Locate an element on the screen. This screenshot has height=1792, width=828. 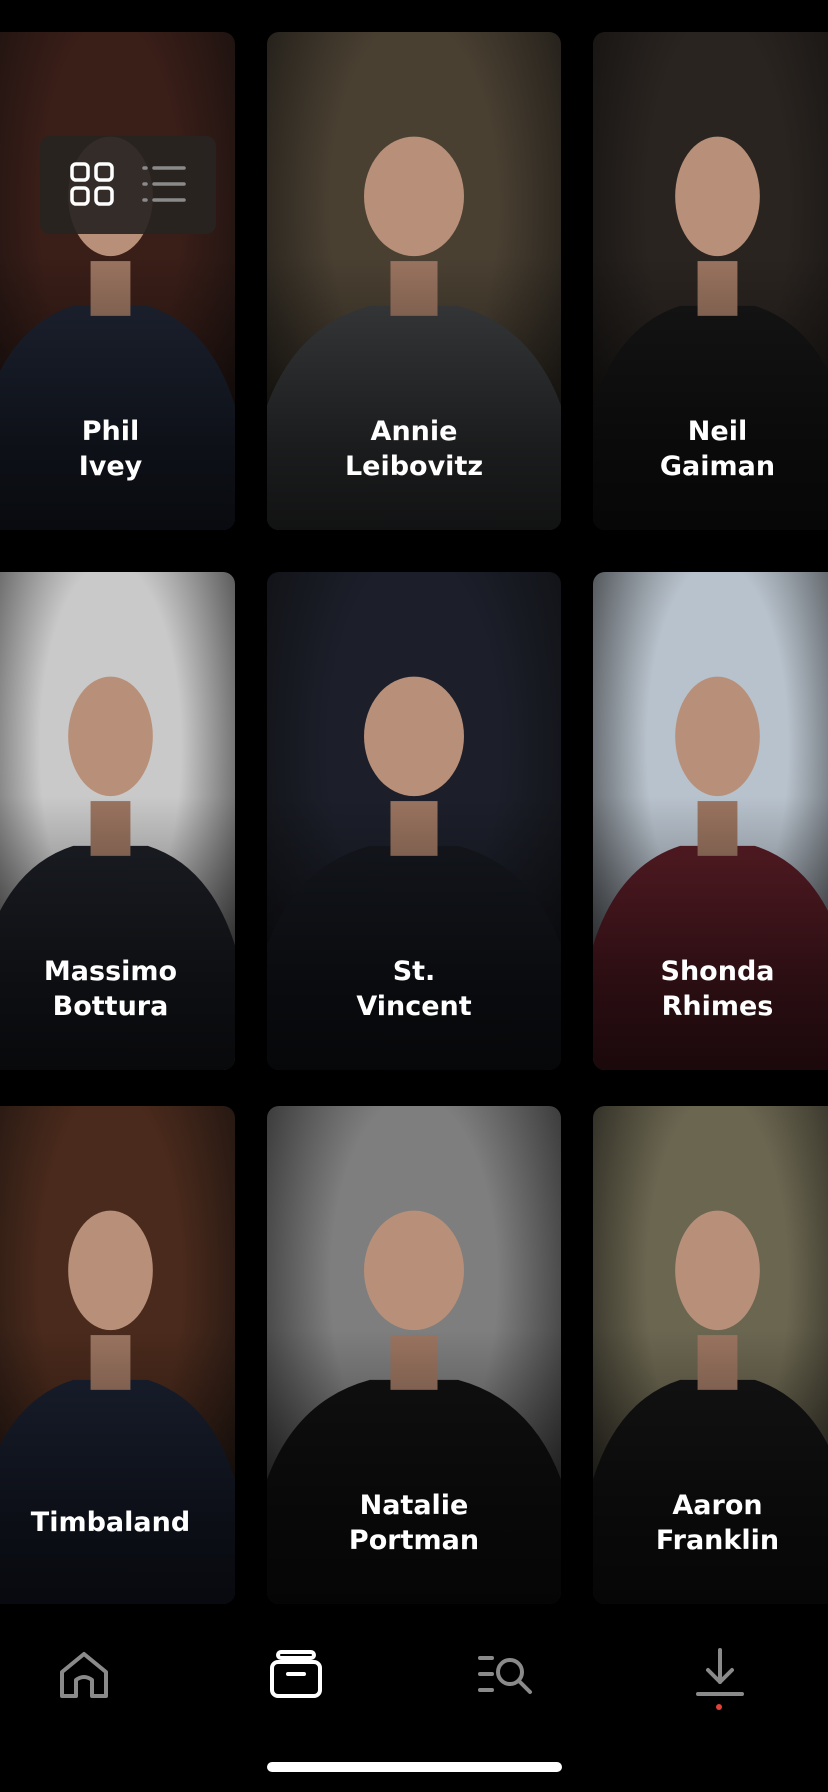
instructor-name: Annie Leibovitz is located at coordinates (414, 449).